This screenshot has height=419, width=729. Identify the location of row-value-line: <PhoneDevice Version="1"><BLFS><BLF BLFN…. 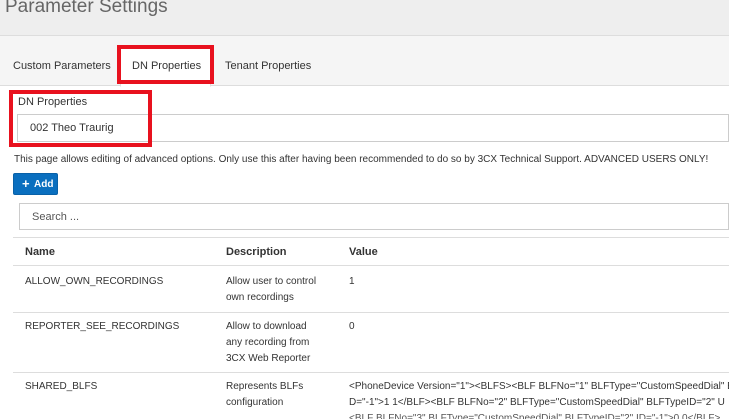
(539, 386).